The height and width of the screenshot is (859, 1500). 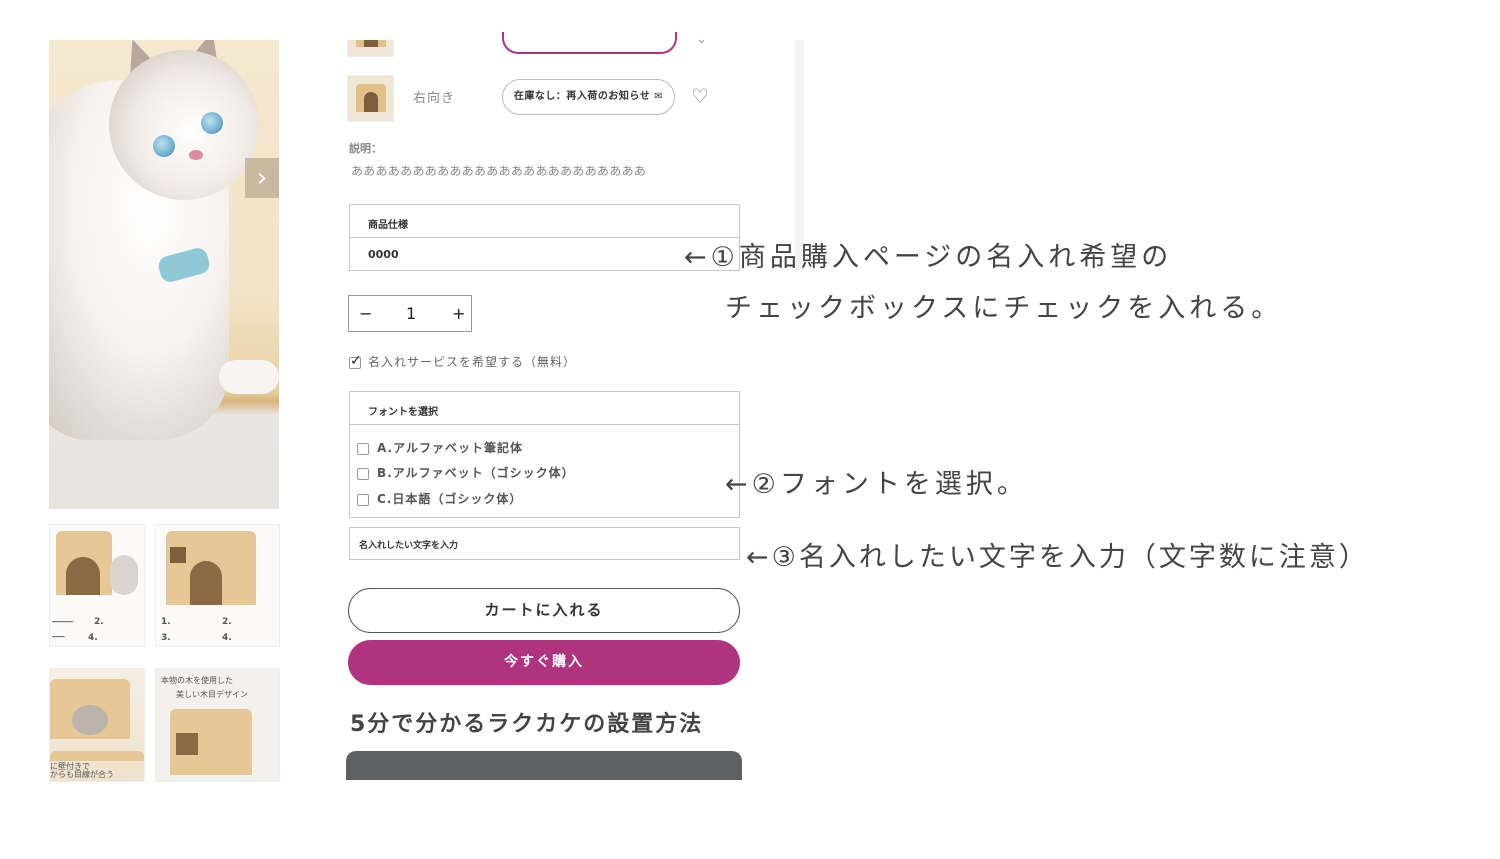 I want to click on font-select-header: フォントを選択, so click(x=403, y=412).